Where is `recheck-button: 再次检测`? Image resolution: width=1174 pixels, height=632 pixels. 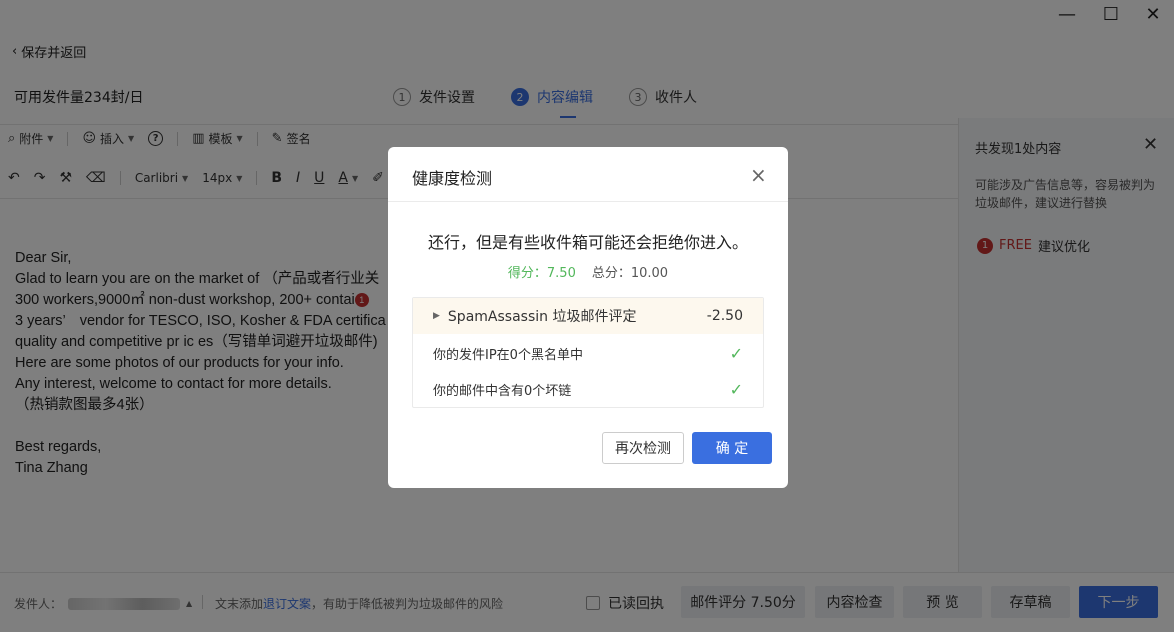
recheck-button: 再次检测 is located at coordinates (643, 448).